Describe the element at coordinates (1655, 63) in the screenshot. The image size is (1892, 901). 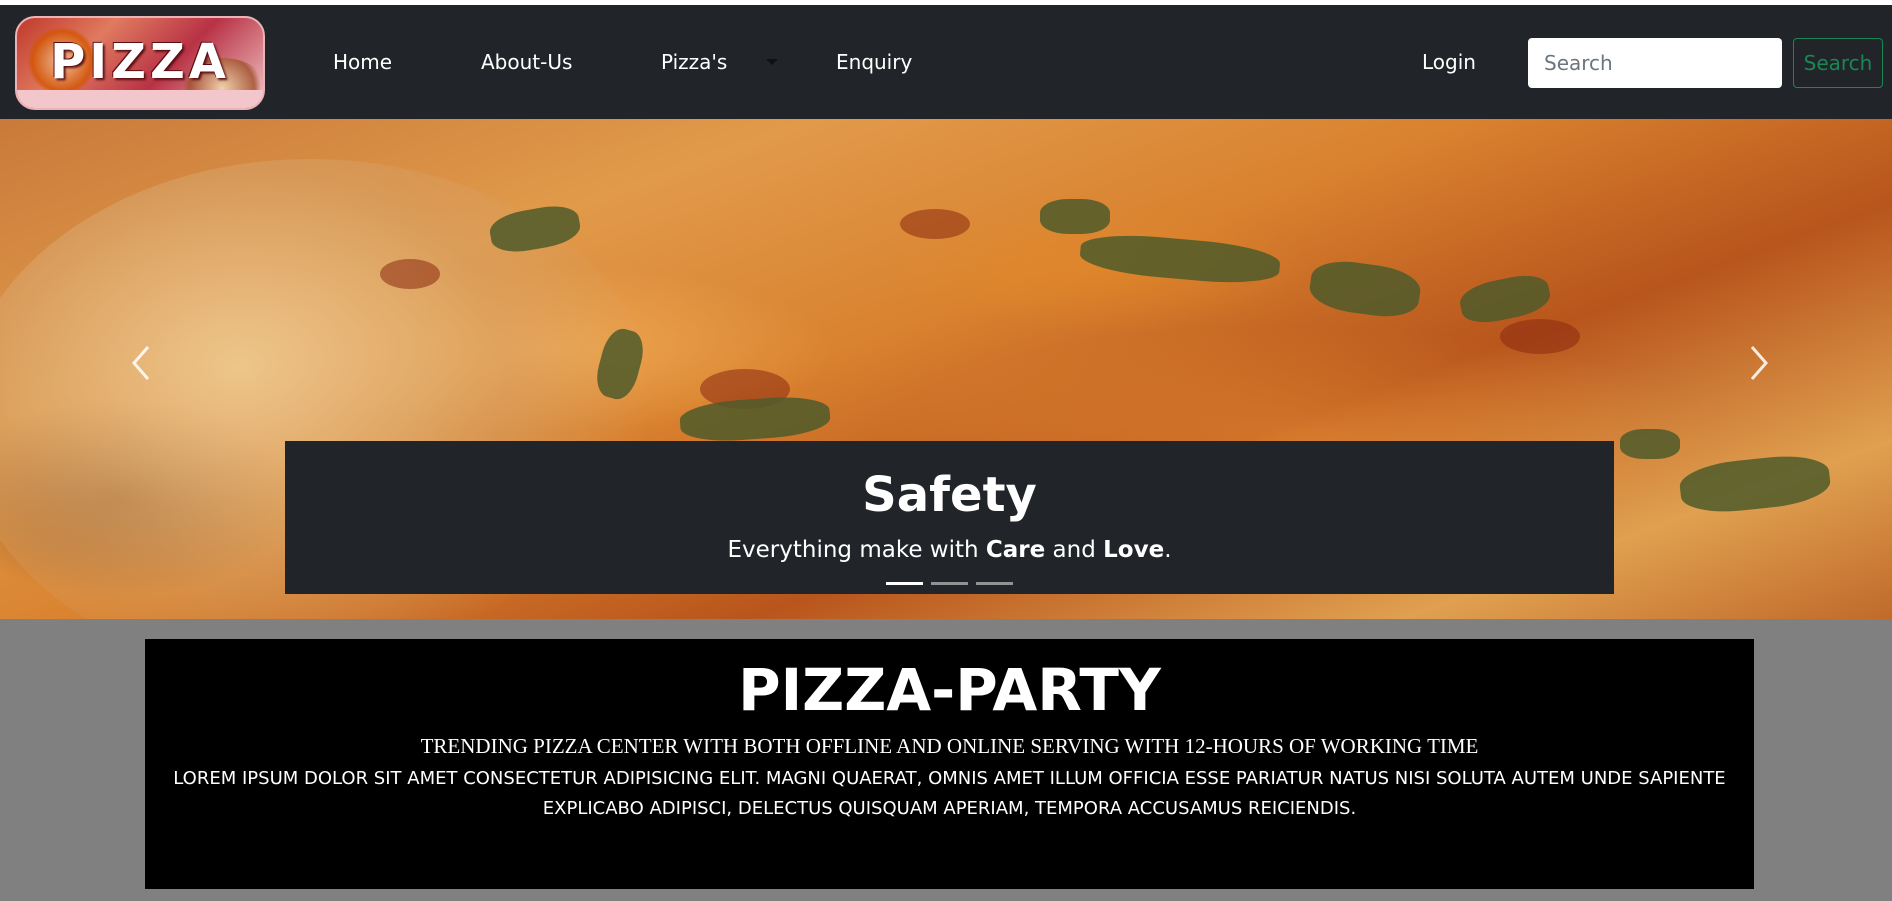
I see `search-input` at that location.